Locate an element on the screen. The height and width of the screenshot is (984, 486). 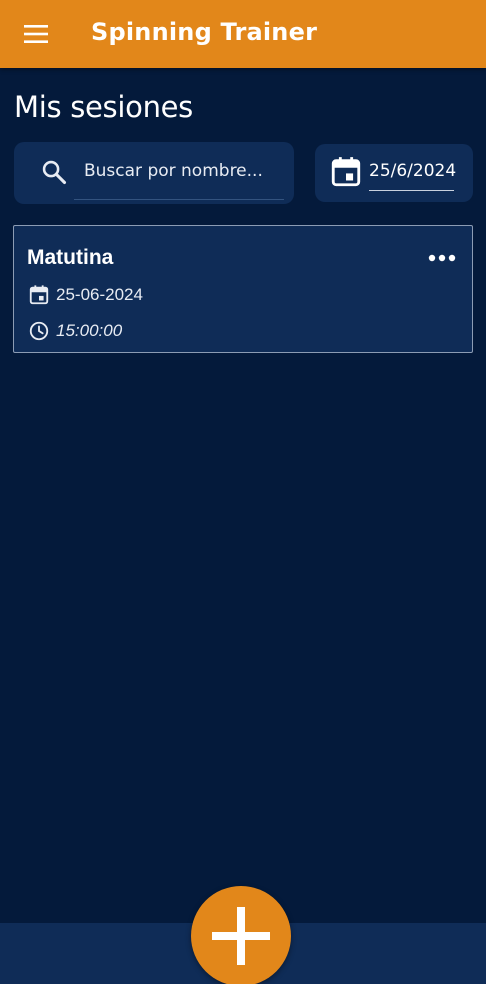
search-box is located at coordinates (154, 173).